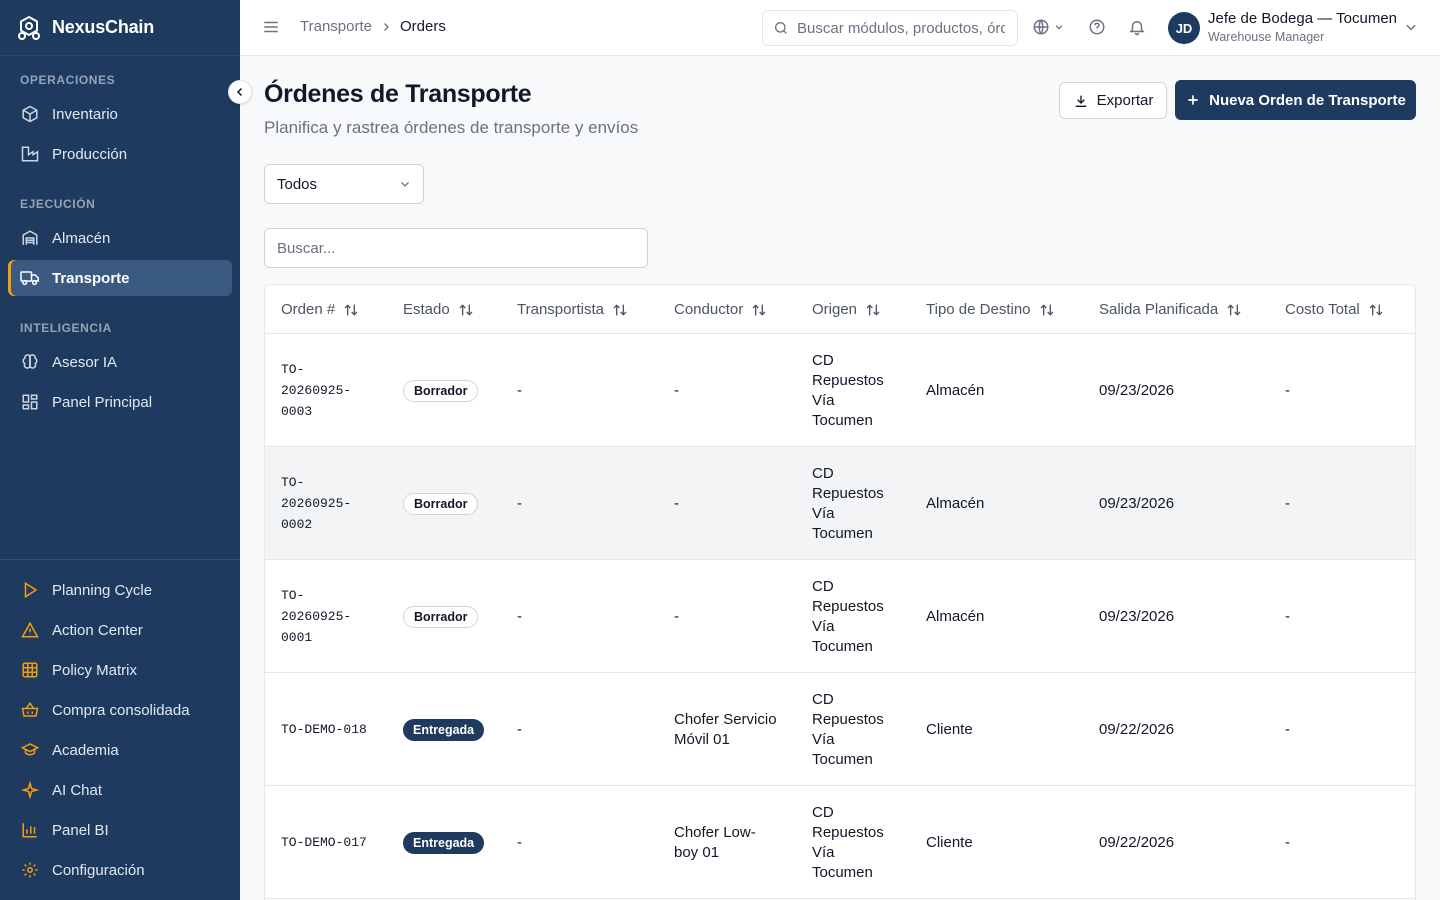 This screenshot has width=1440, height=900. What do you see at coordinates (823, 852) in the screenshot?
I see `cell-line: Vía` at bounding box center [823, 852].